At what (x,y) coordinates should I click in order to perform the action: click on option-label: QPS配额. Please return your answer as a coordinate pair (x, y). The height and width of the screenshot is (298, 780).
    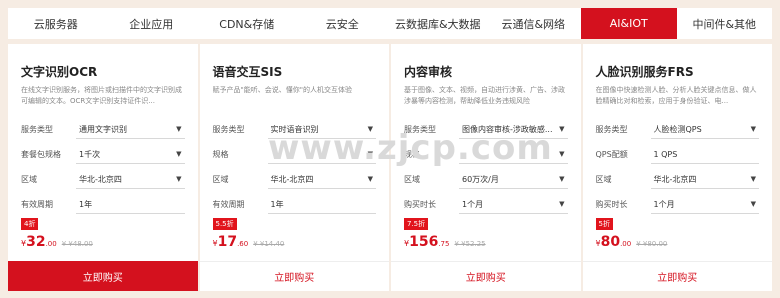
    Looking at the image, I should click on (611, 154).